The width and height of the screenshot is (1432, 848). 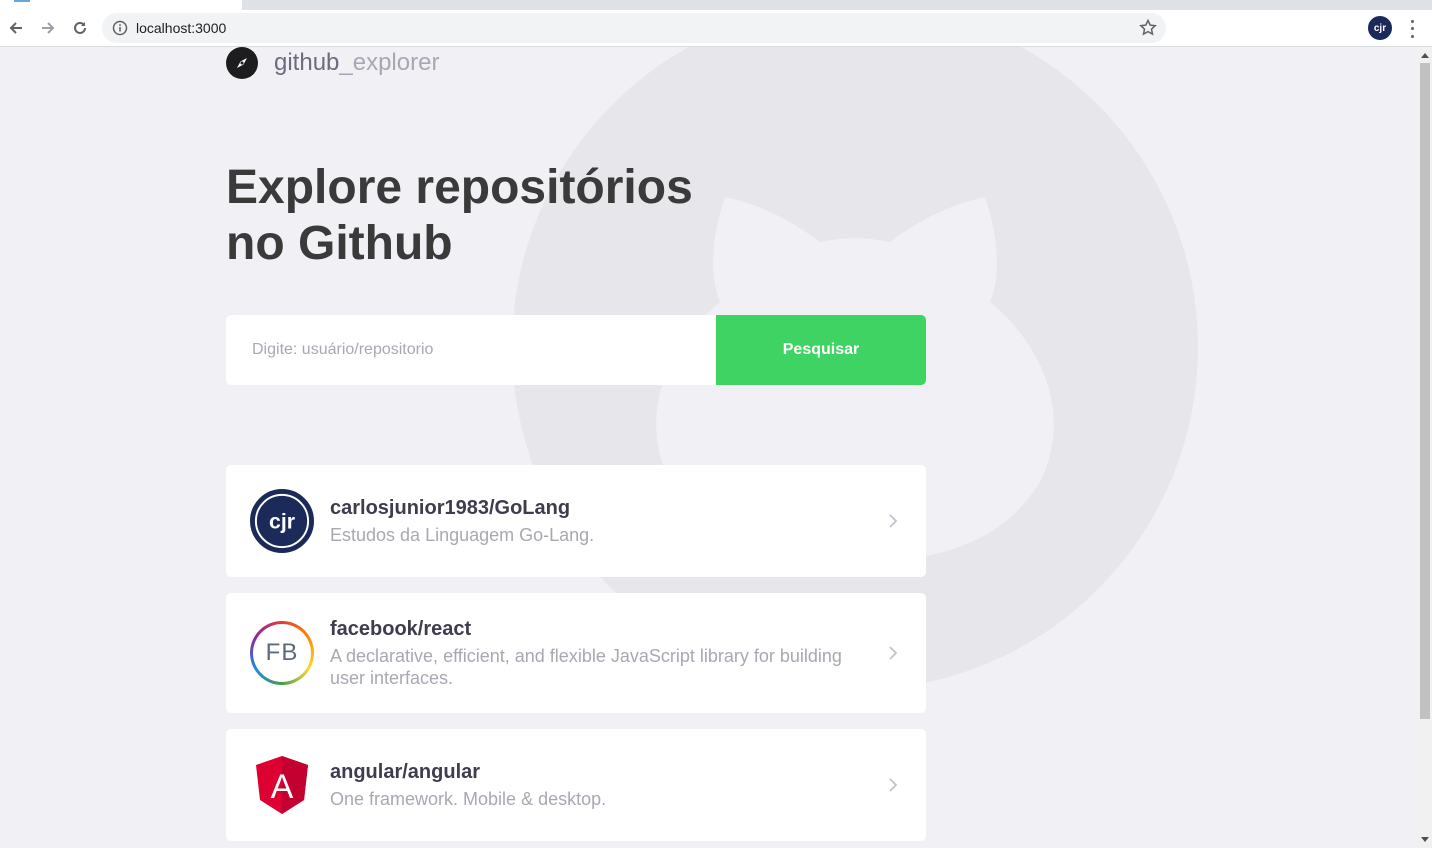 I want to click on search-input, so click(x=471, y=350).